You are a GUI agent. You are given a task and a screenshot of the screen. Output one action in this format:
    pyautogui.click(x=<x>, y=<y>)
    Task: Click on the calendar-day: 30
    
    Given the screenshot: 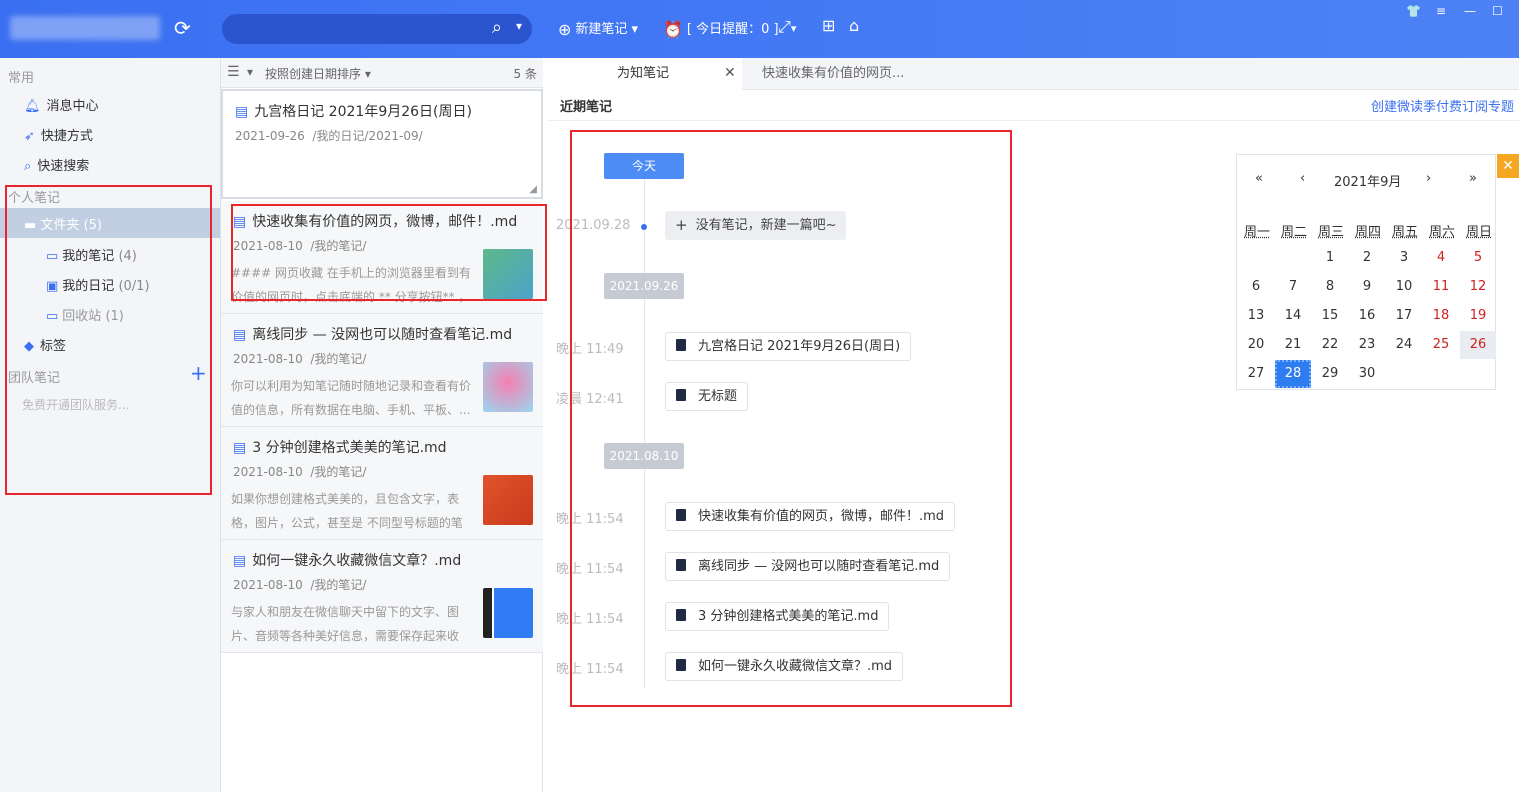 What is the action you would take?
    pyautogui.click(x=1367, y=374)
    